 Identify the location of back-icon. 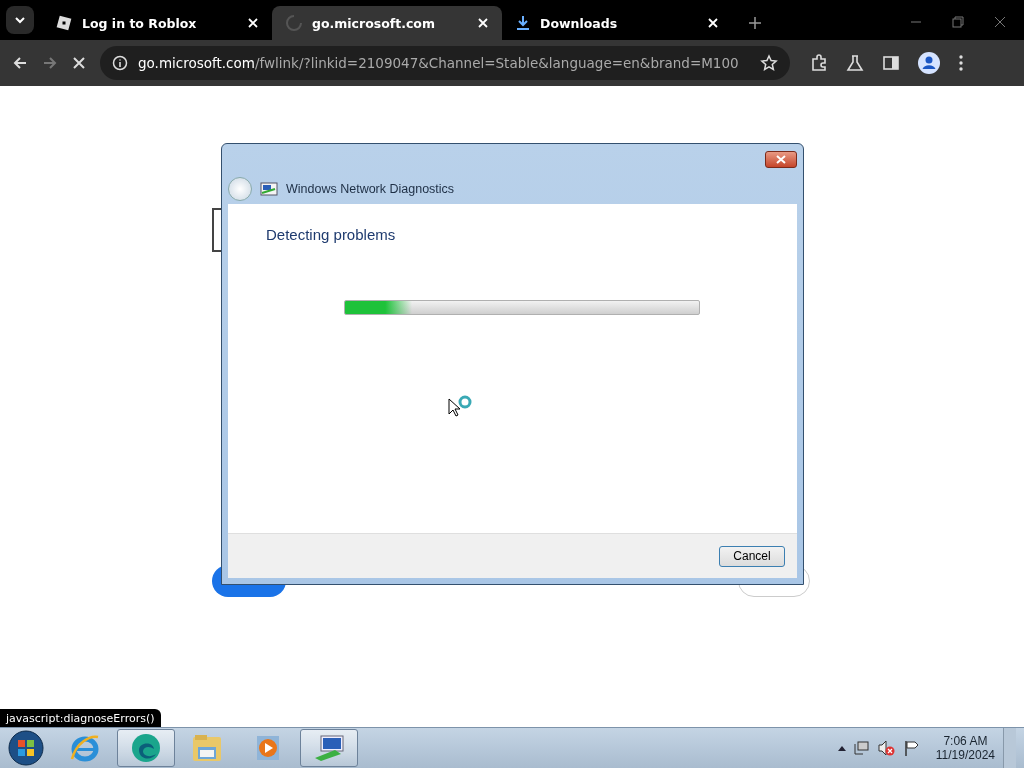
(20, 63).